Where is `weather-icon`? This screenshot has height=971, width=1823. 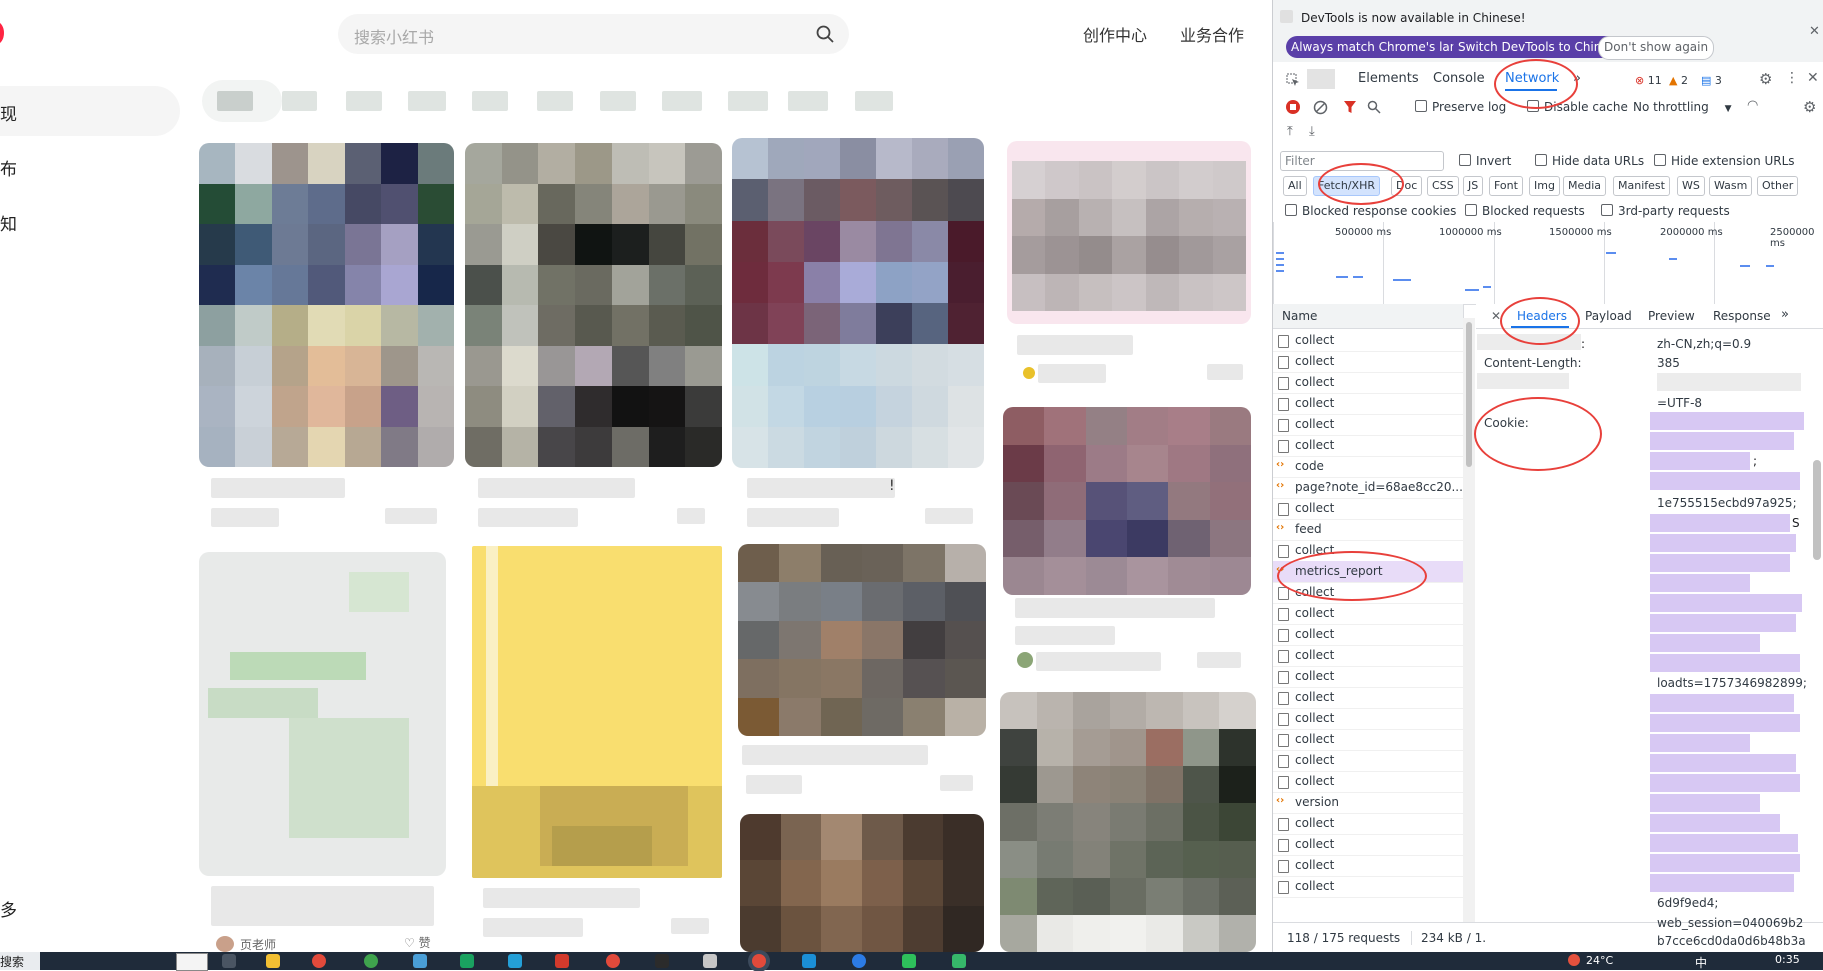
weather-icon is located at coordinates (1574, 960).